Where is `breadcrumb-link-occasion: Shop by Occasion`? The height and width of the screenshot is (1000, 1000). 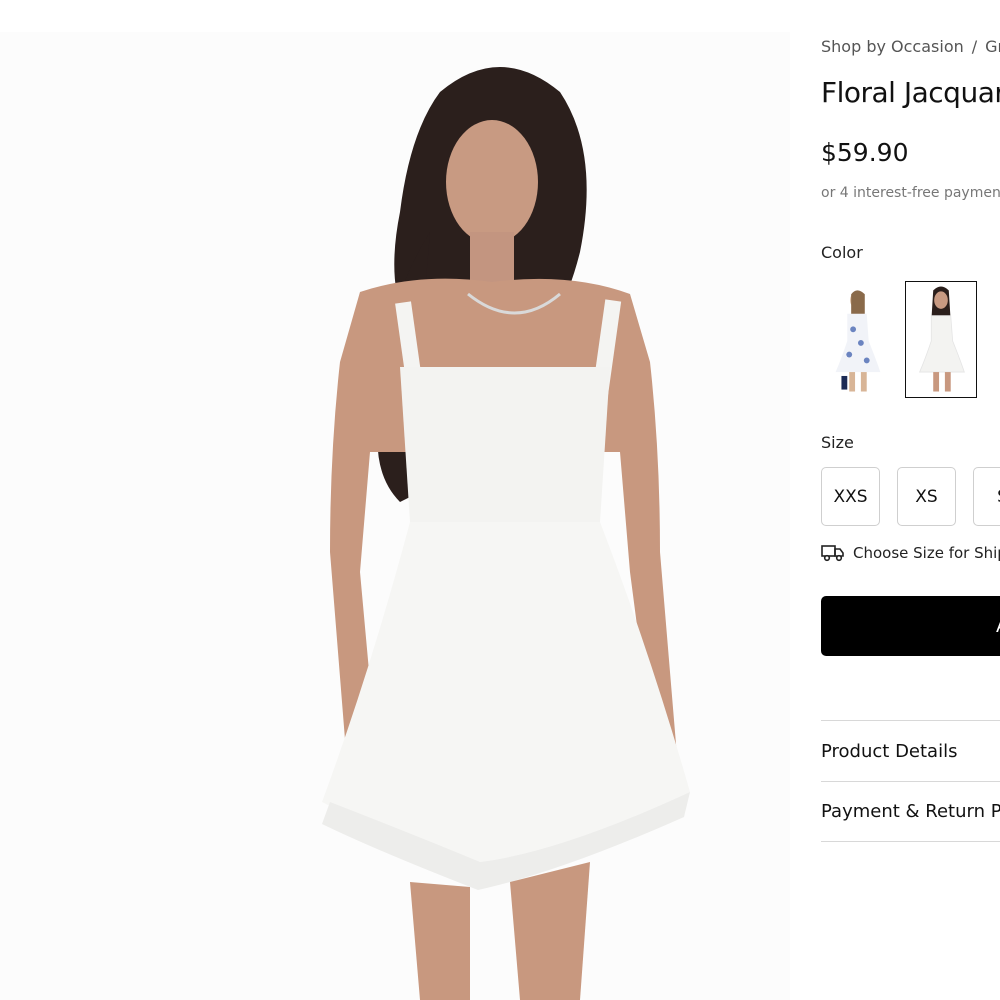 breadcrumb-link-occasion: Shop by Occasion is located at coordinates (892, 46).